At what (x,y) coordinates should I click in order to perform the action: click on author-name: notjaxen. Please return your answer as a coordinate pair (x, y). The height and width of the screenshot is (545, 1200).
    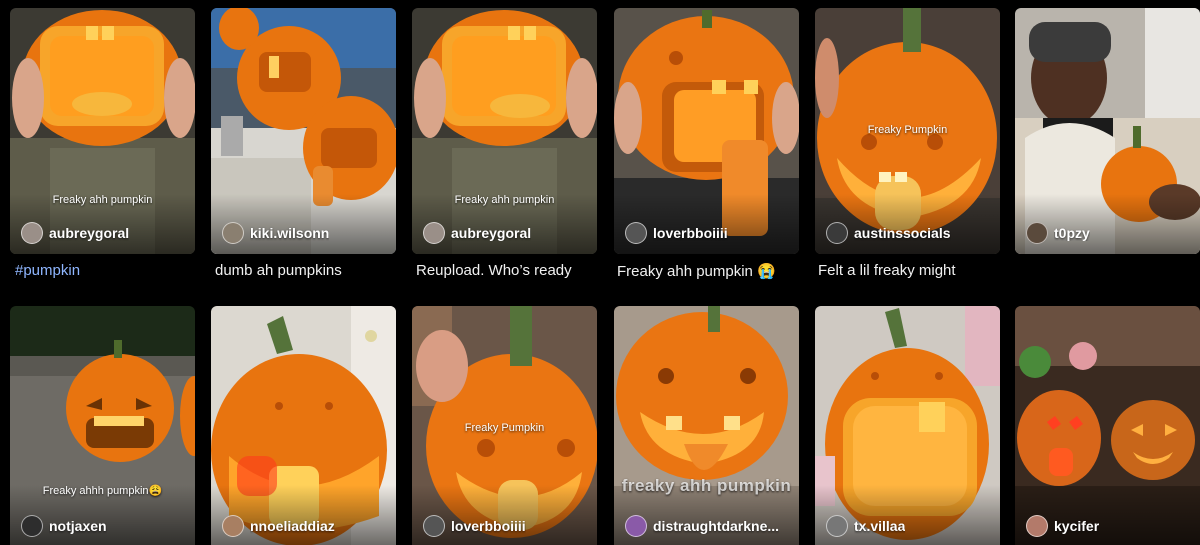
    Looking at the image, I should click on (78, 526).